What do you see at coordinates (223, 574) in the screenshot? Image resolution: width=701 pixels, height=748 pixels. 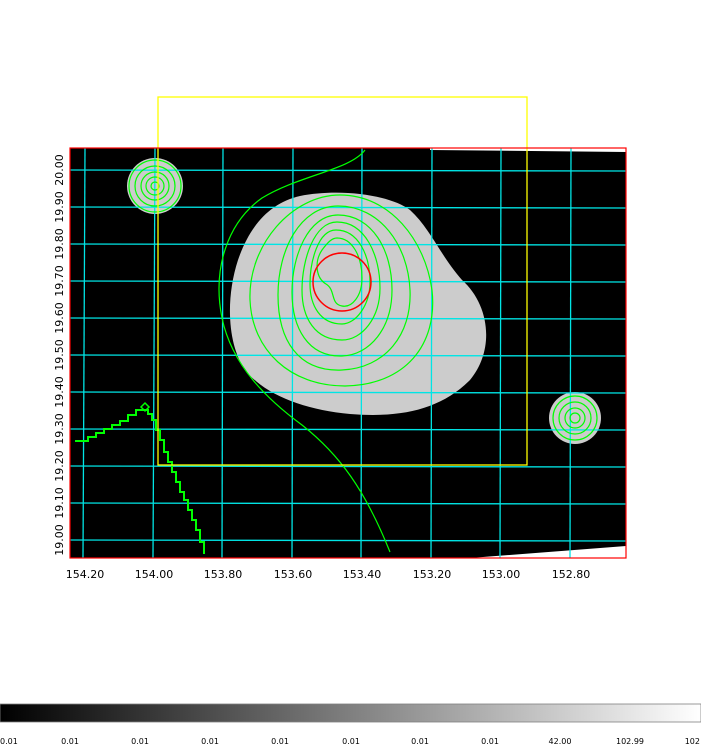 I see `x-tick-label: 153.80` at bounding box center [223, 574].